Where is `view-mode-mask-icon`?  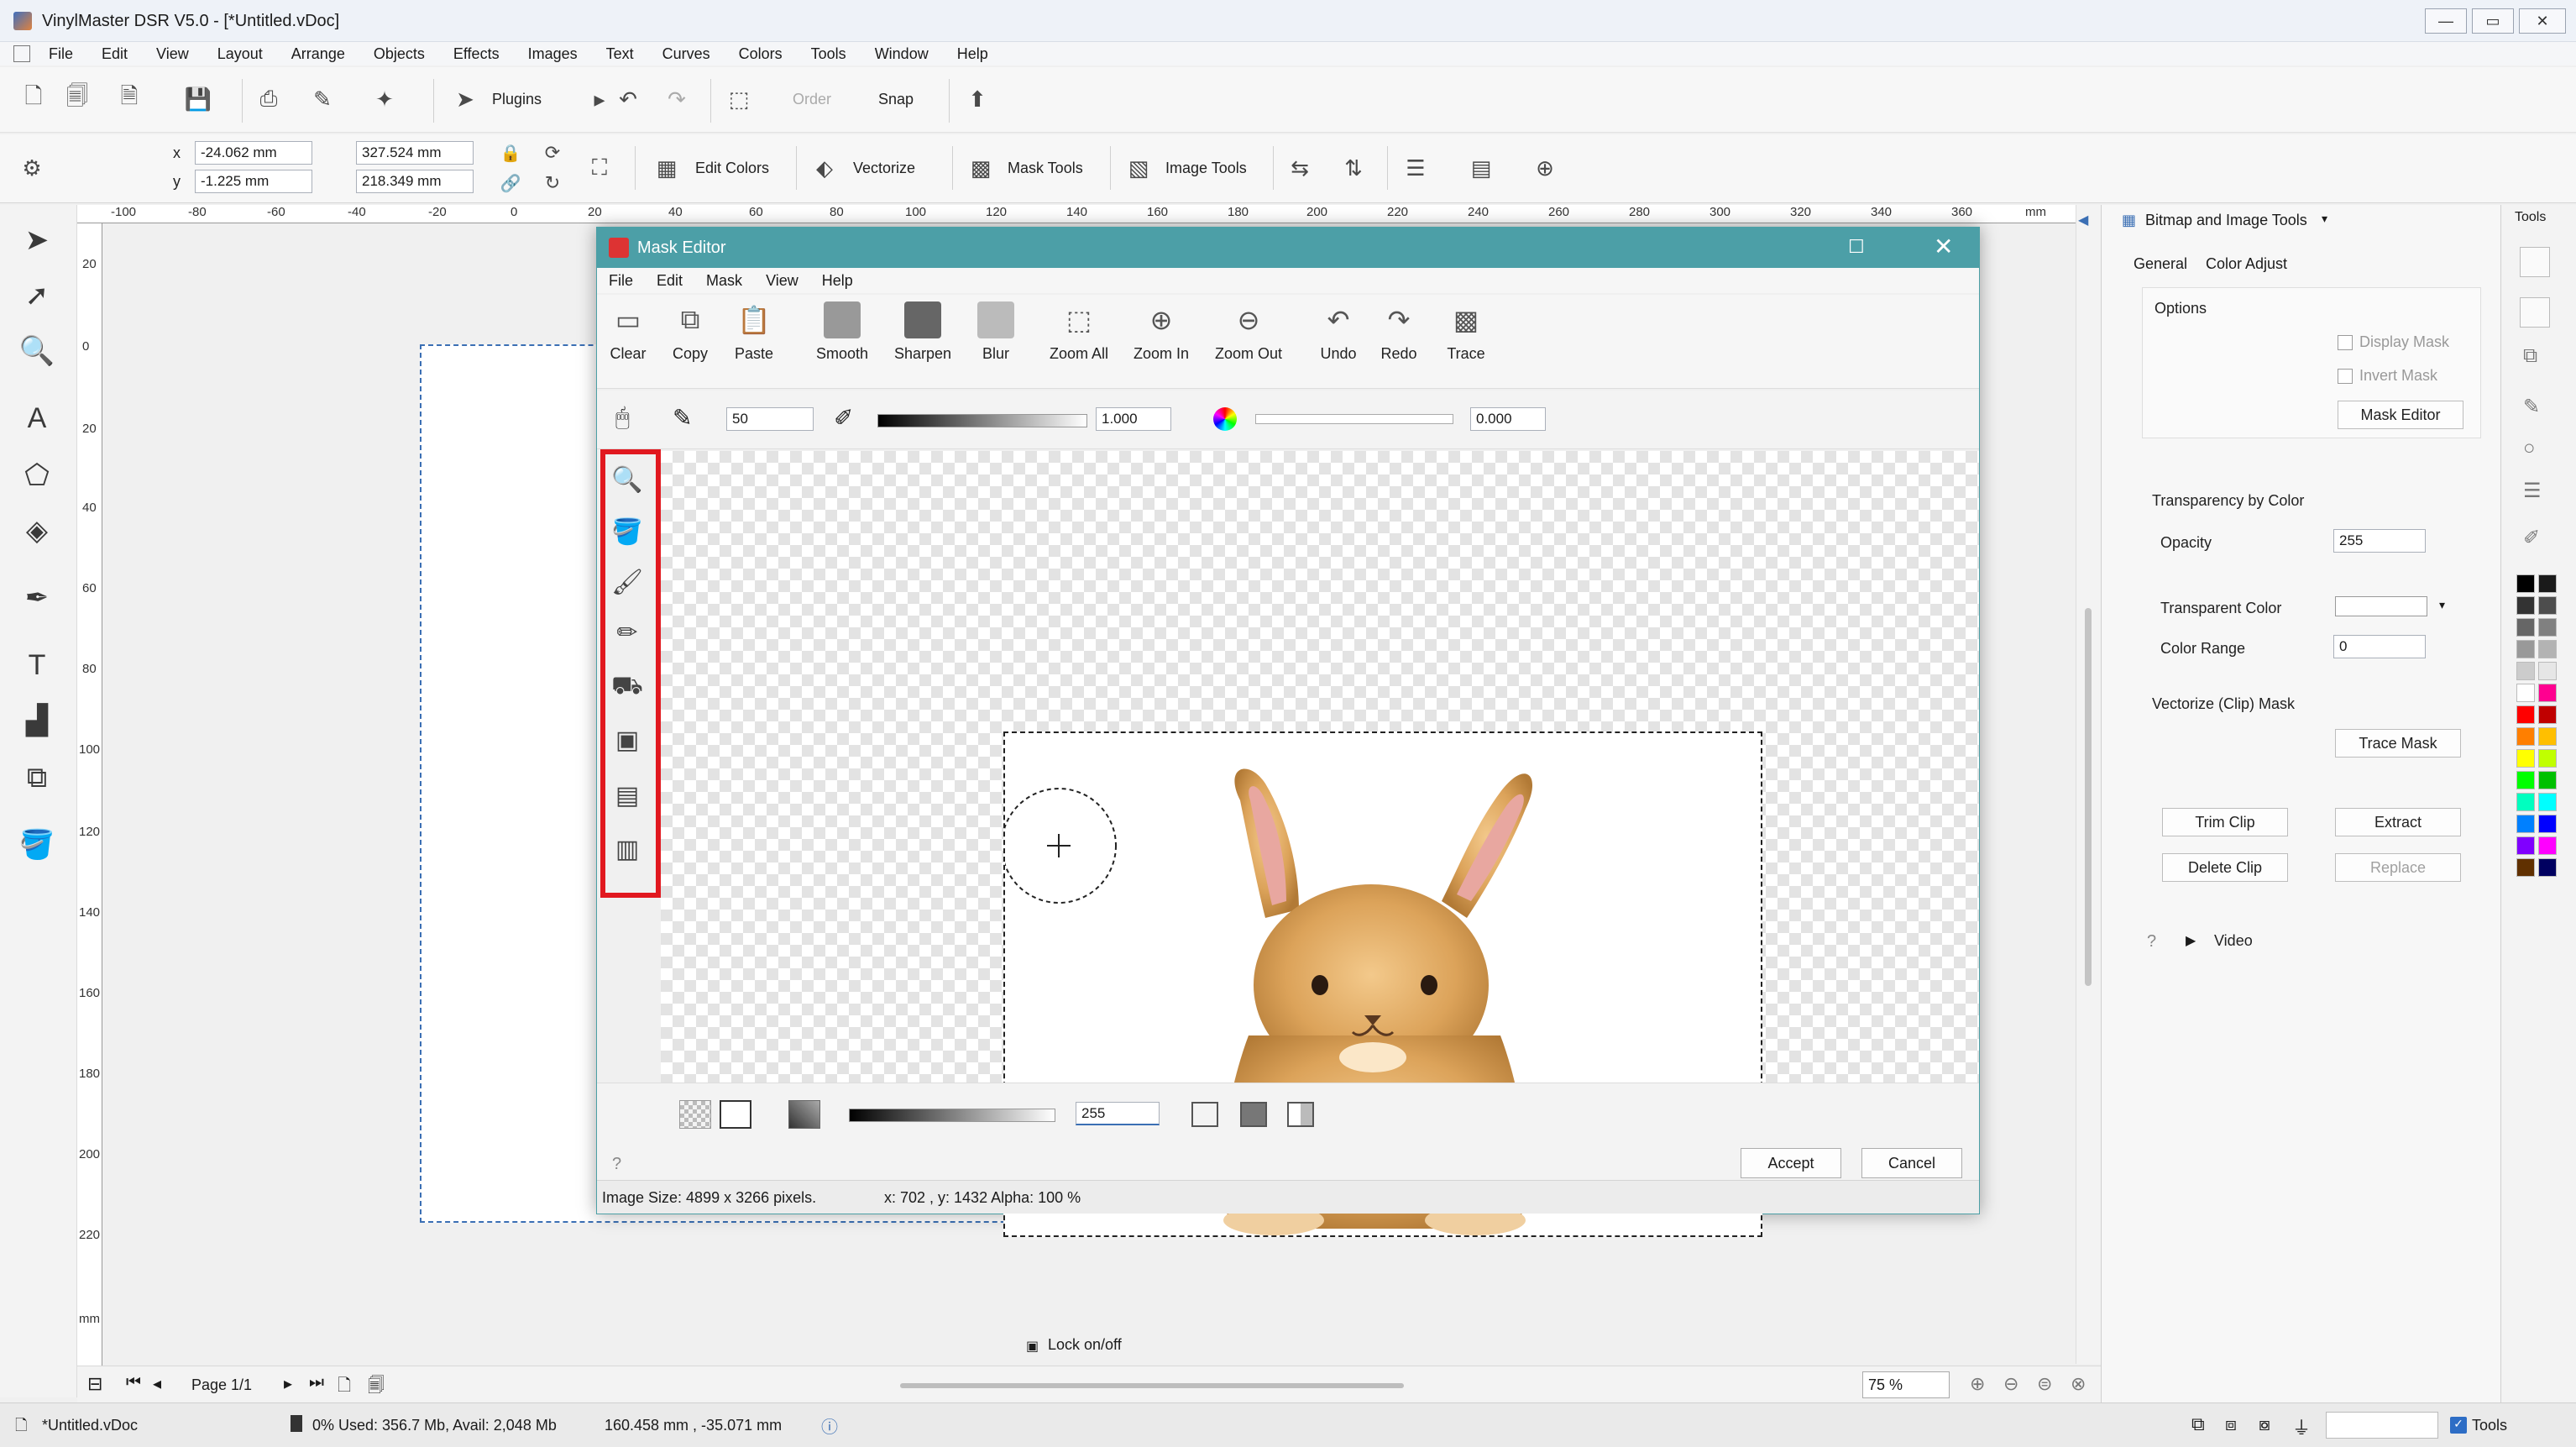
view-mode-mask-icon is located at coordinates (1254, 1114).